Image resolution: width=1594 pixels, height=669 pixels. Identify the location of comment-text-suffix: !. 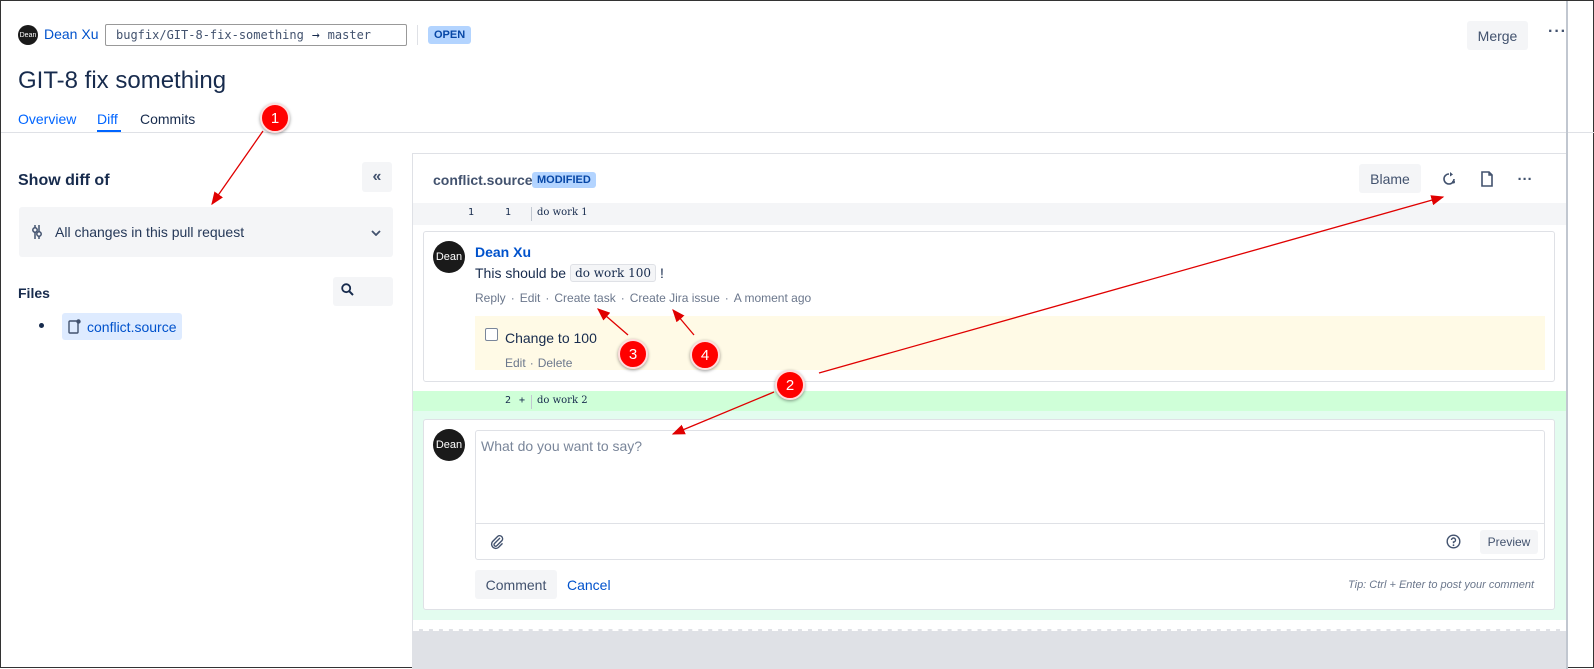
(662, 273).